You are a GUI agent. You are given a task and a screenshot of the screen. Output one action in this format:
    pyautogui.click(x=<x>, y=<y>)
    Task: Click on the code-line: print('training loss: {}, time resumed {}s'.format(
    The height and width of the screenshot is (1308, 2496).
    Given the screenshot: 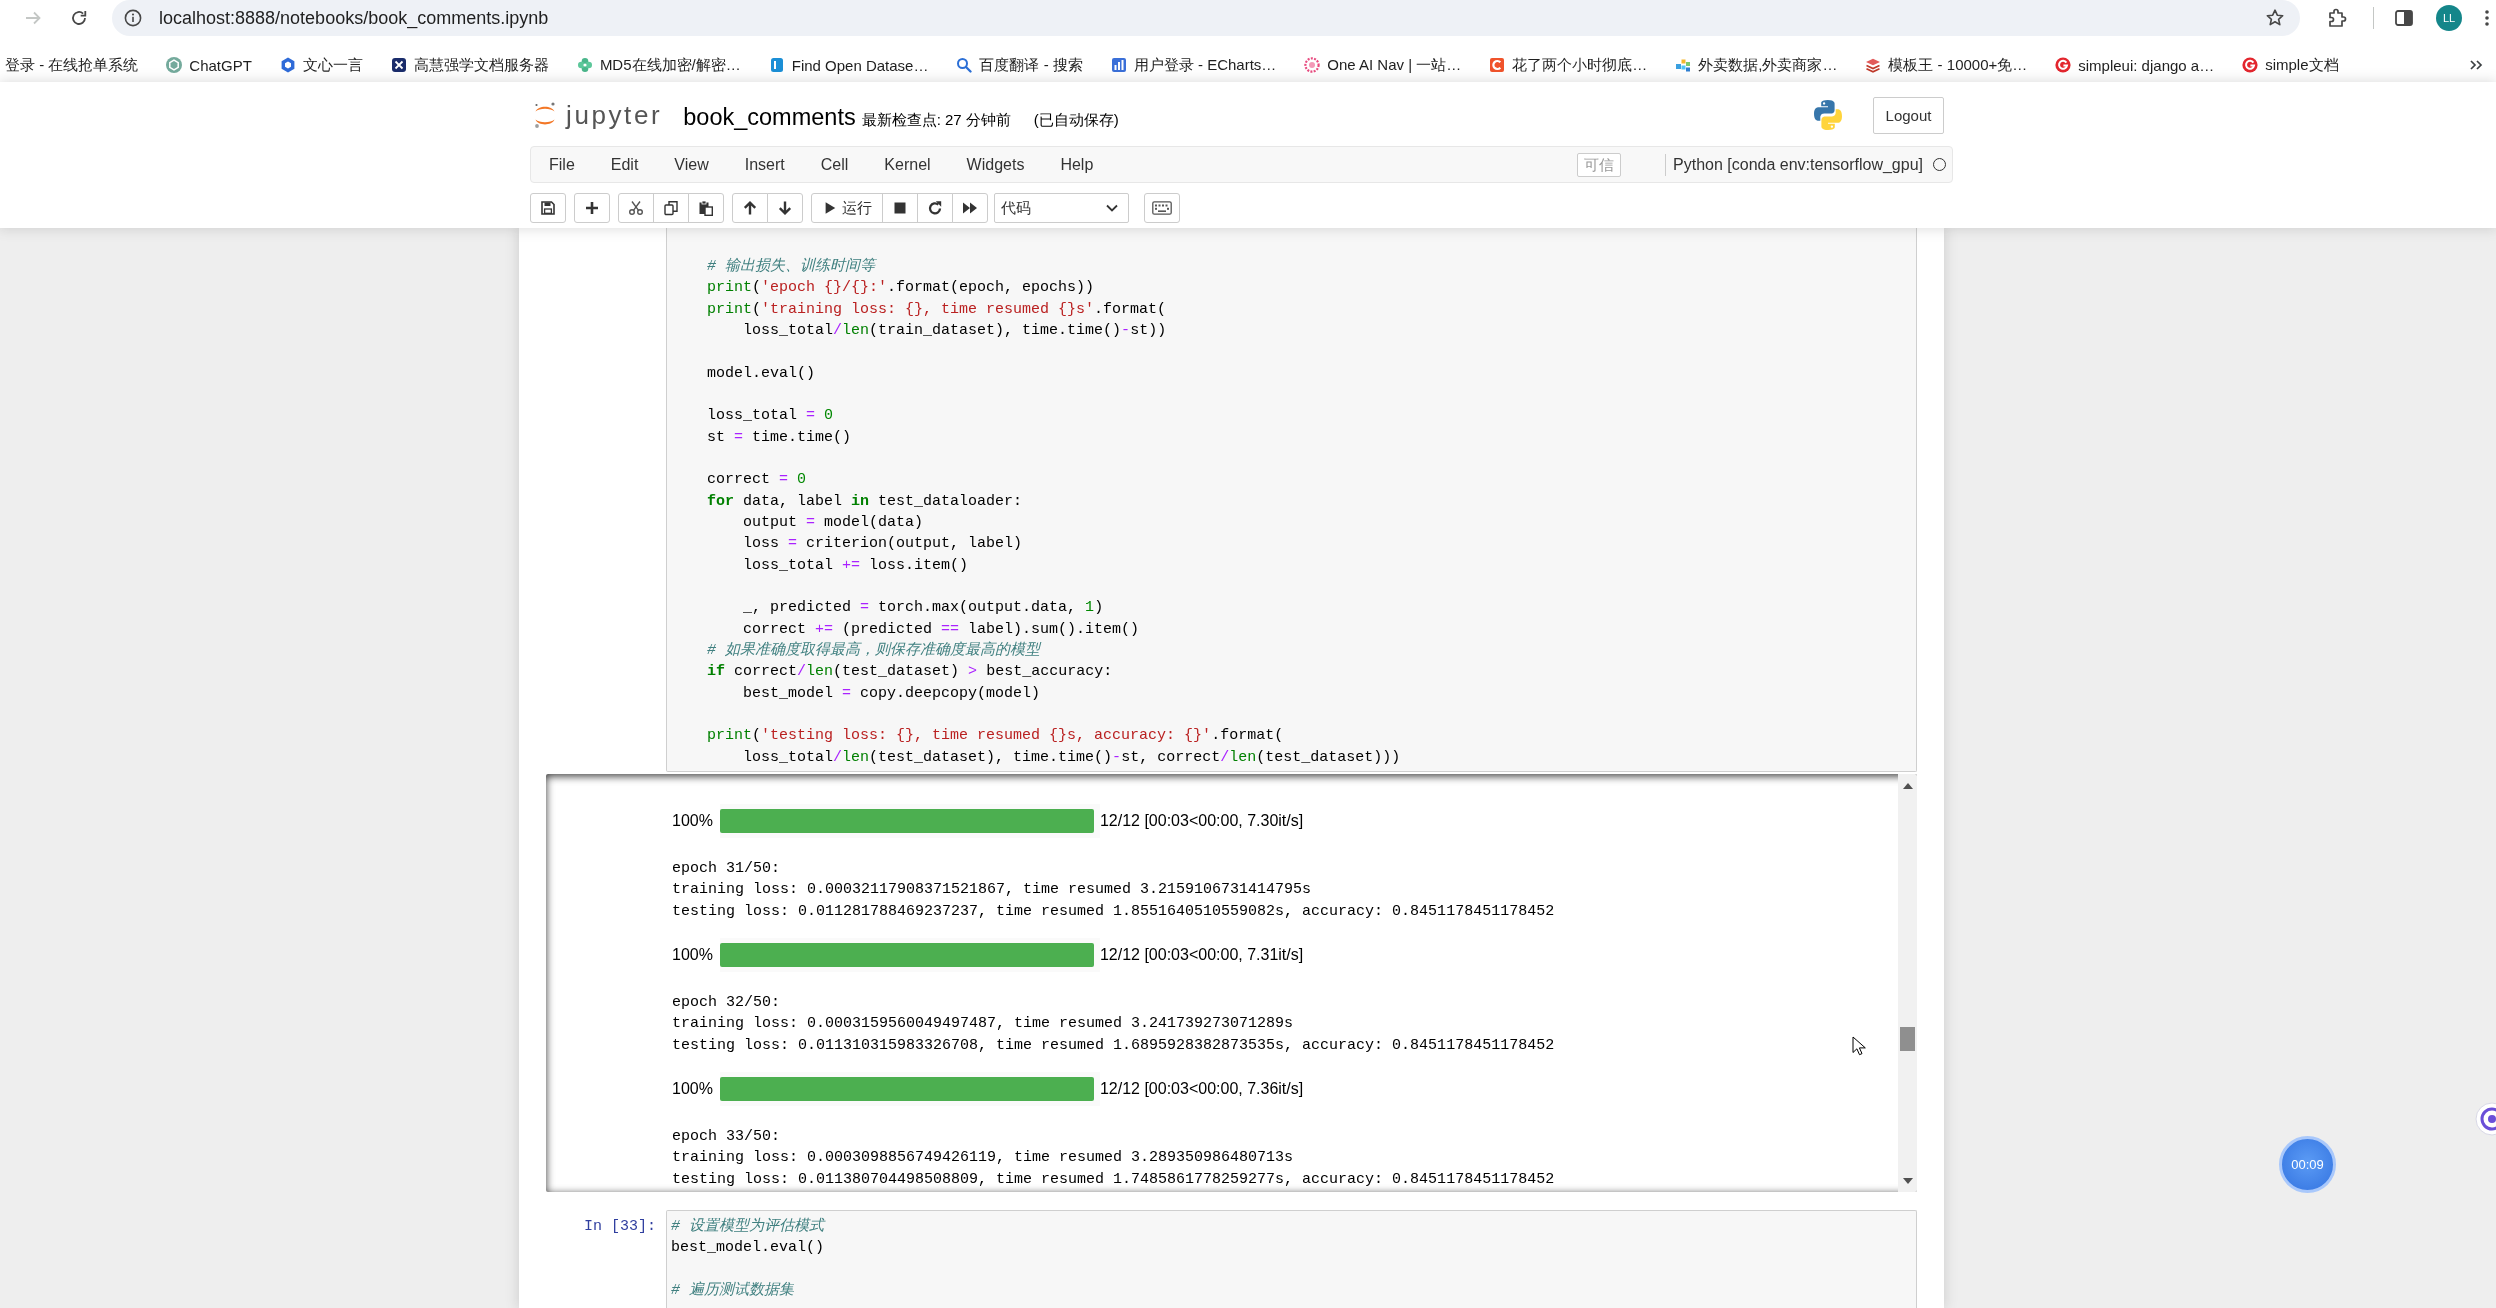 What is the action you would take?
    pyautogui.click(x=937, y=309)
    